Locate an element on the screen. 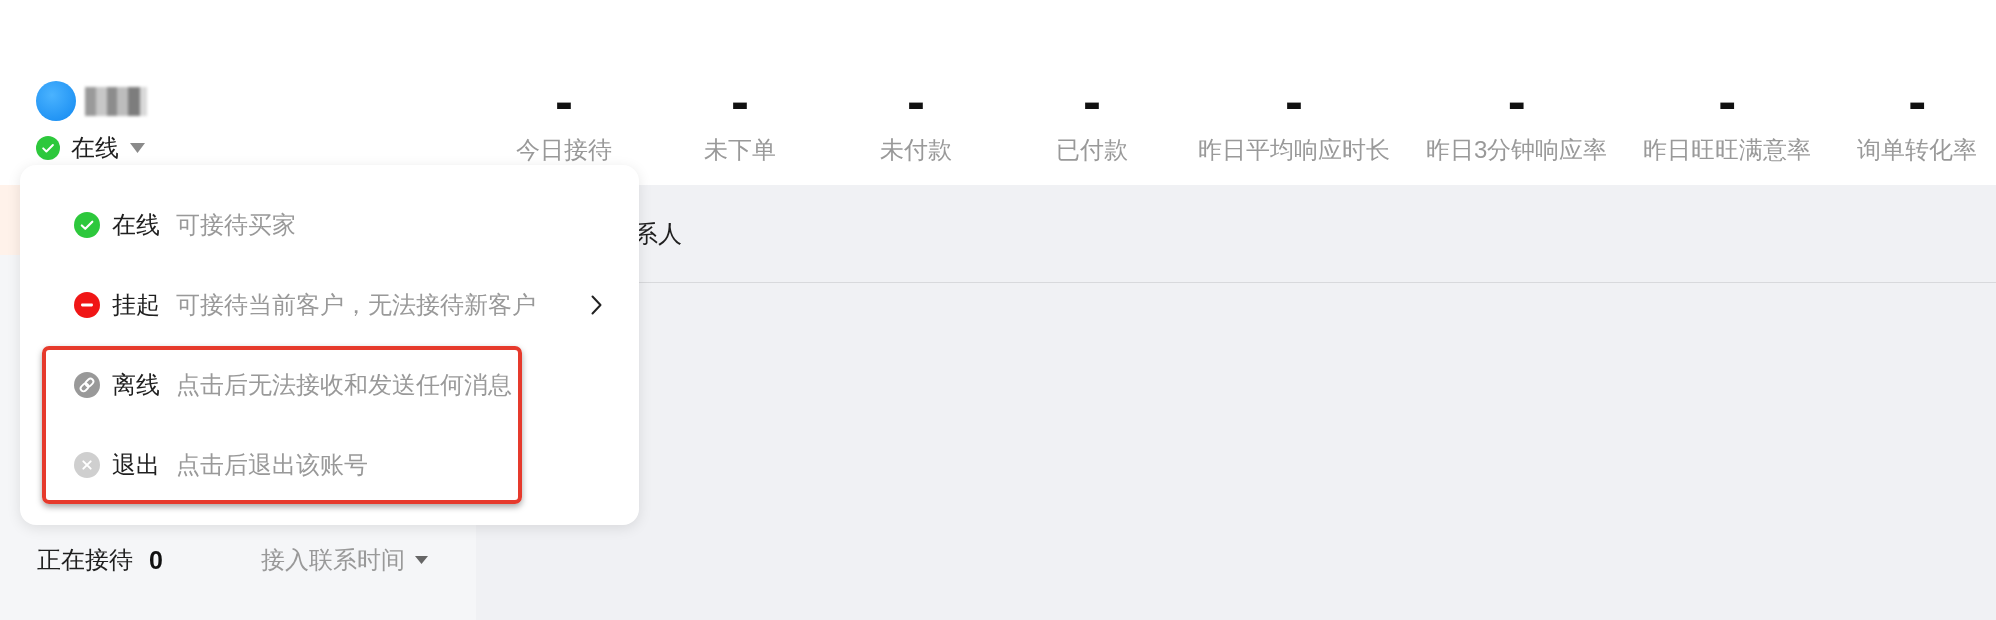 This screenshot has height=620, width=1996. stat-label: 今日接待 is located at coordinates (564, 150).